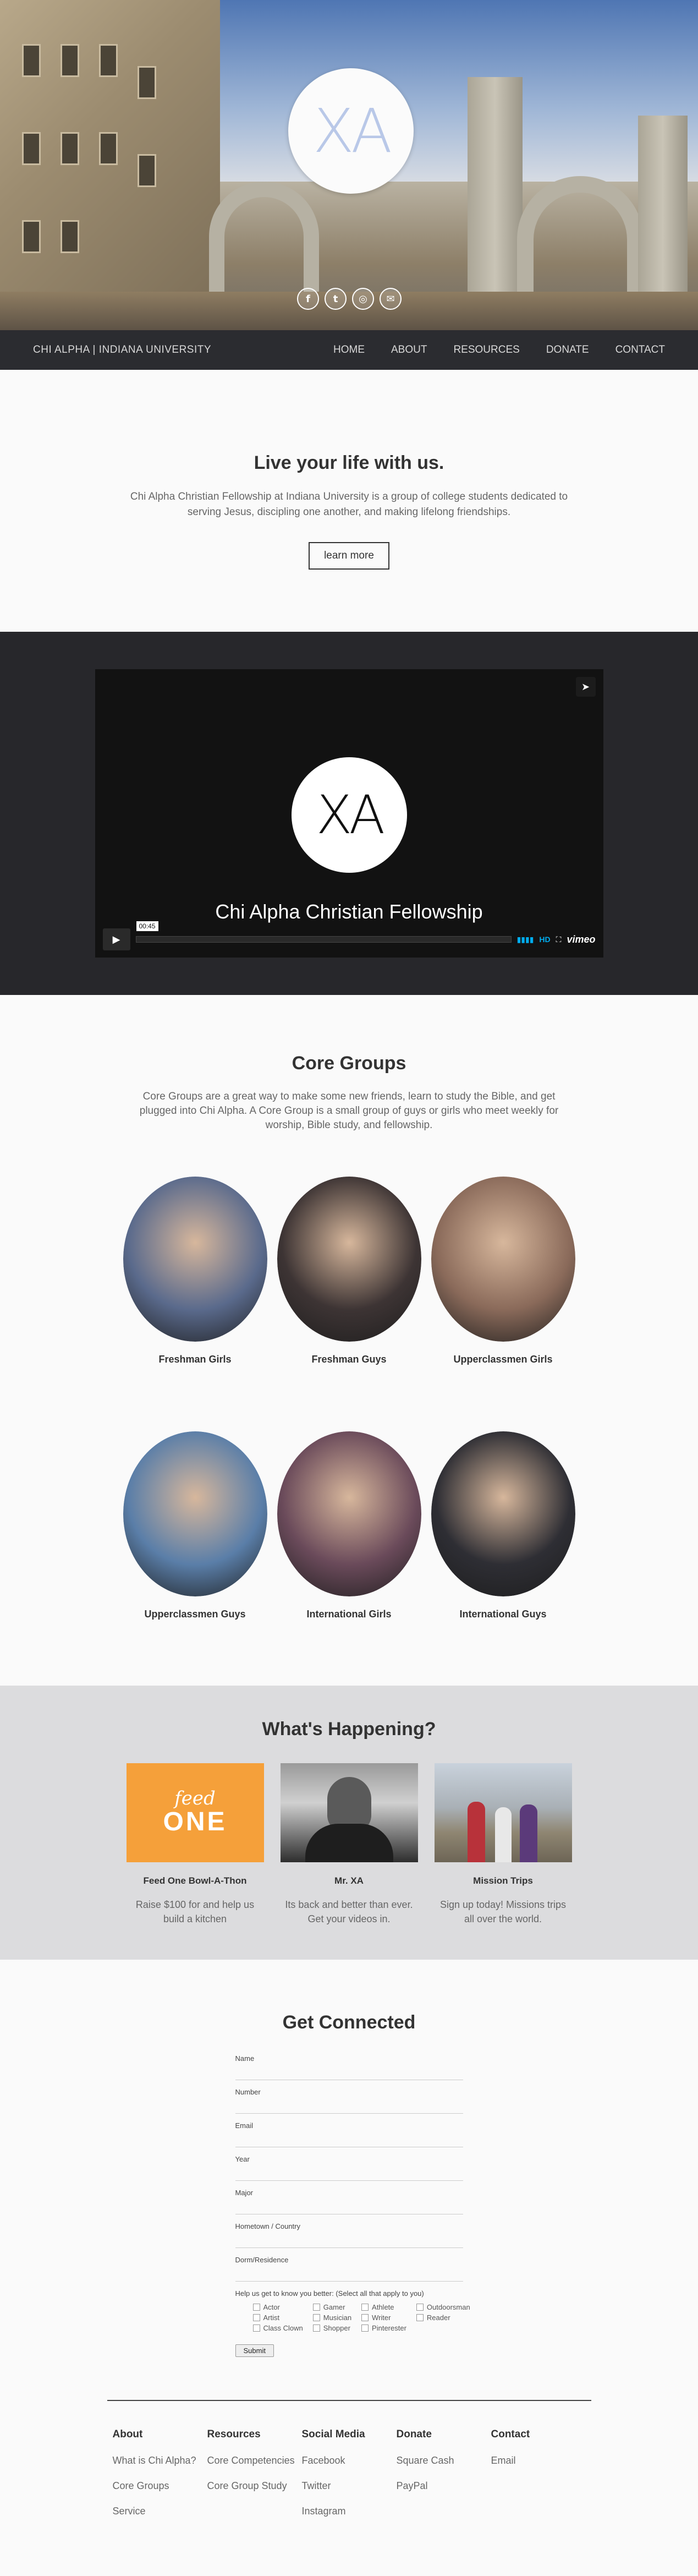 The height and width of the screenshot is (2576, 698). What do you see at coordinates (350, 2460) in the screenshot?
I see `footer-link-facebook: Facebook` at bounding box center [350, 2460].